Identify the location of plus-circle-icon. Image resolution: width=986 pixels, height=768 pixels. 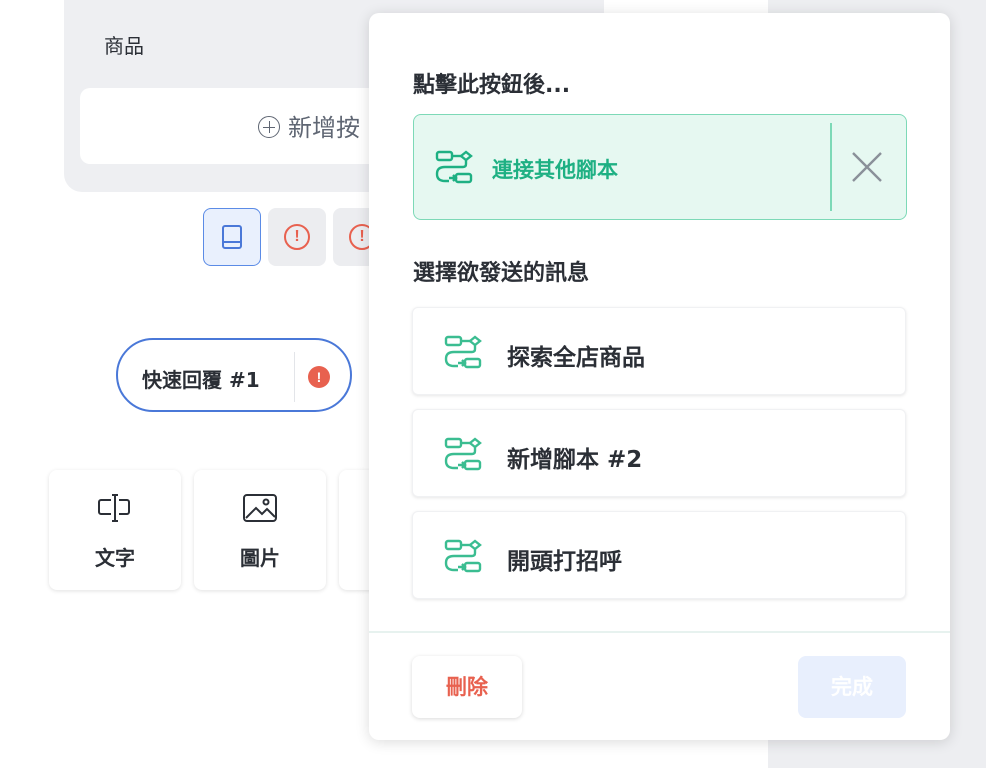
(269, 127).